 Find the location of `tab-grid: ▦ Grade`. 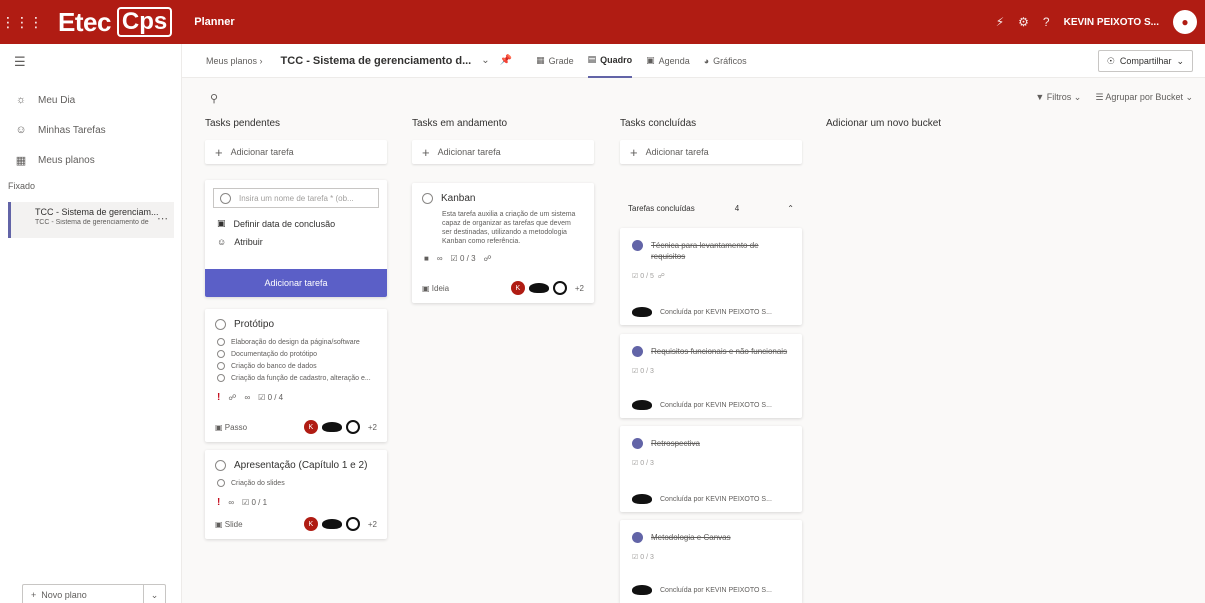

tab-grid: ▦ Grade is located at coordinates (555, 61).